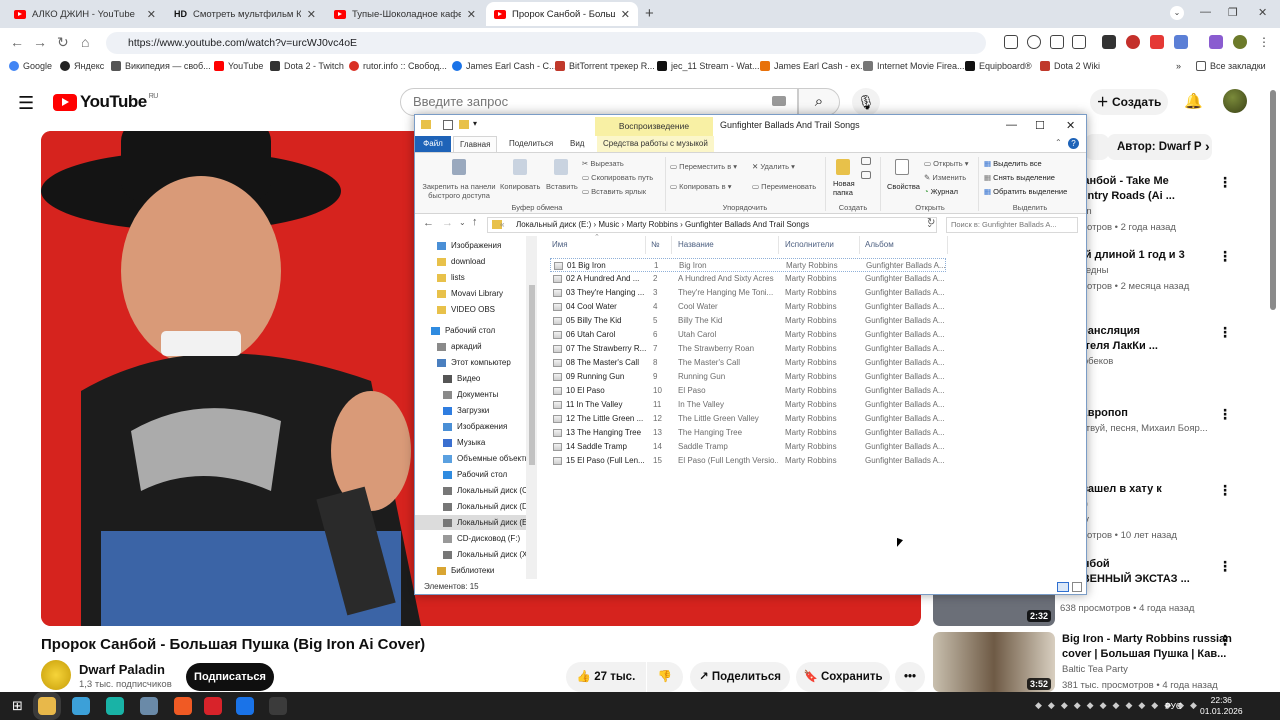 The image size is (1280, 720). I want to click on page-scrollbar, so click(1273, 200).